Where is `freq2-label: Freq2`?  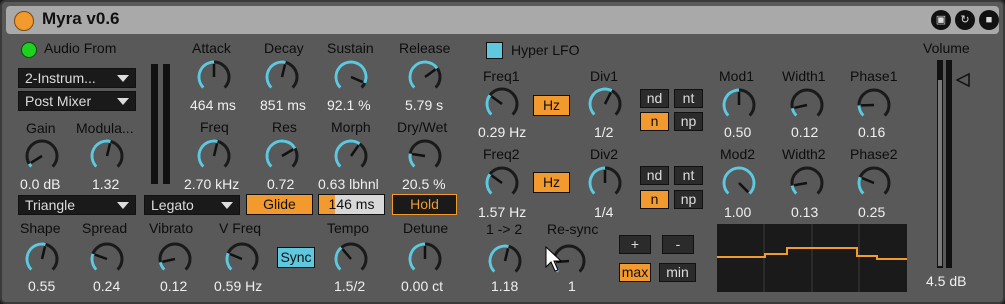
freq2-label: Freq2 is located at coordinates (501, 154).